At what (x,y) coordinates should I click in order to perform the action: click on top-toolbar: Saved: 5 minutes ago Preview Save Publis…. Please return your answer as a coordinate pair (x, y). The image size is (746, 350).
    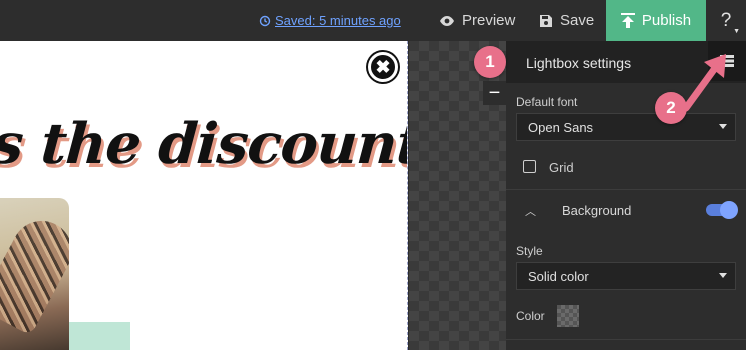
    Looking at the image, I should click on (373, 20).